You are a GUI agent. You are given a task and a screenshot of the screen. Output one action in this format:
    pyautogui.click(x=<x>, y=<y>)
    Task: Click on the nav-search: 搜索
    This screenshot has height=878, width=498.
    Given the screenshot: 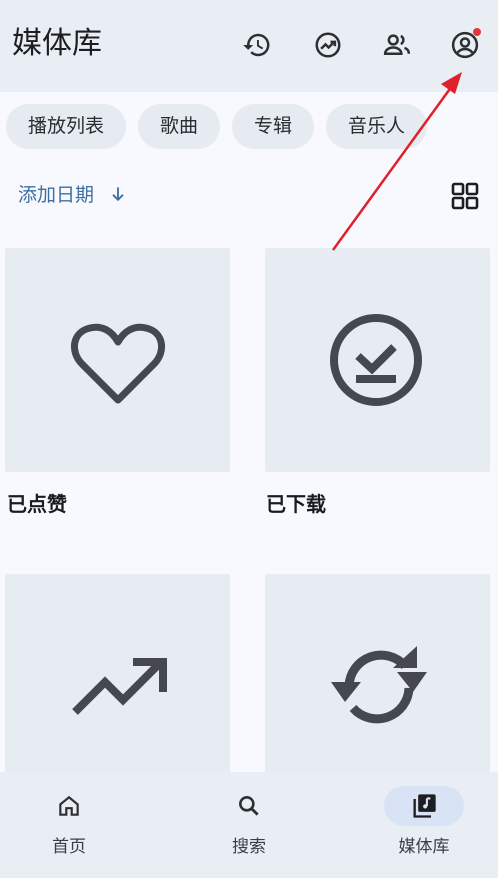 What is the action you would take?
    pyautogui.click(x=249, y=826)
    